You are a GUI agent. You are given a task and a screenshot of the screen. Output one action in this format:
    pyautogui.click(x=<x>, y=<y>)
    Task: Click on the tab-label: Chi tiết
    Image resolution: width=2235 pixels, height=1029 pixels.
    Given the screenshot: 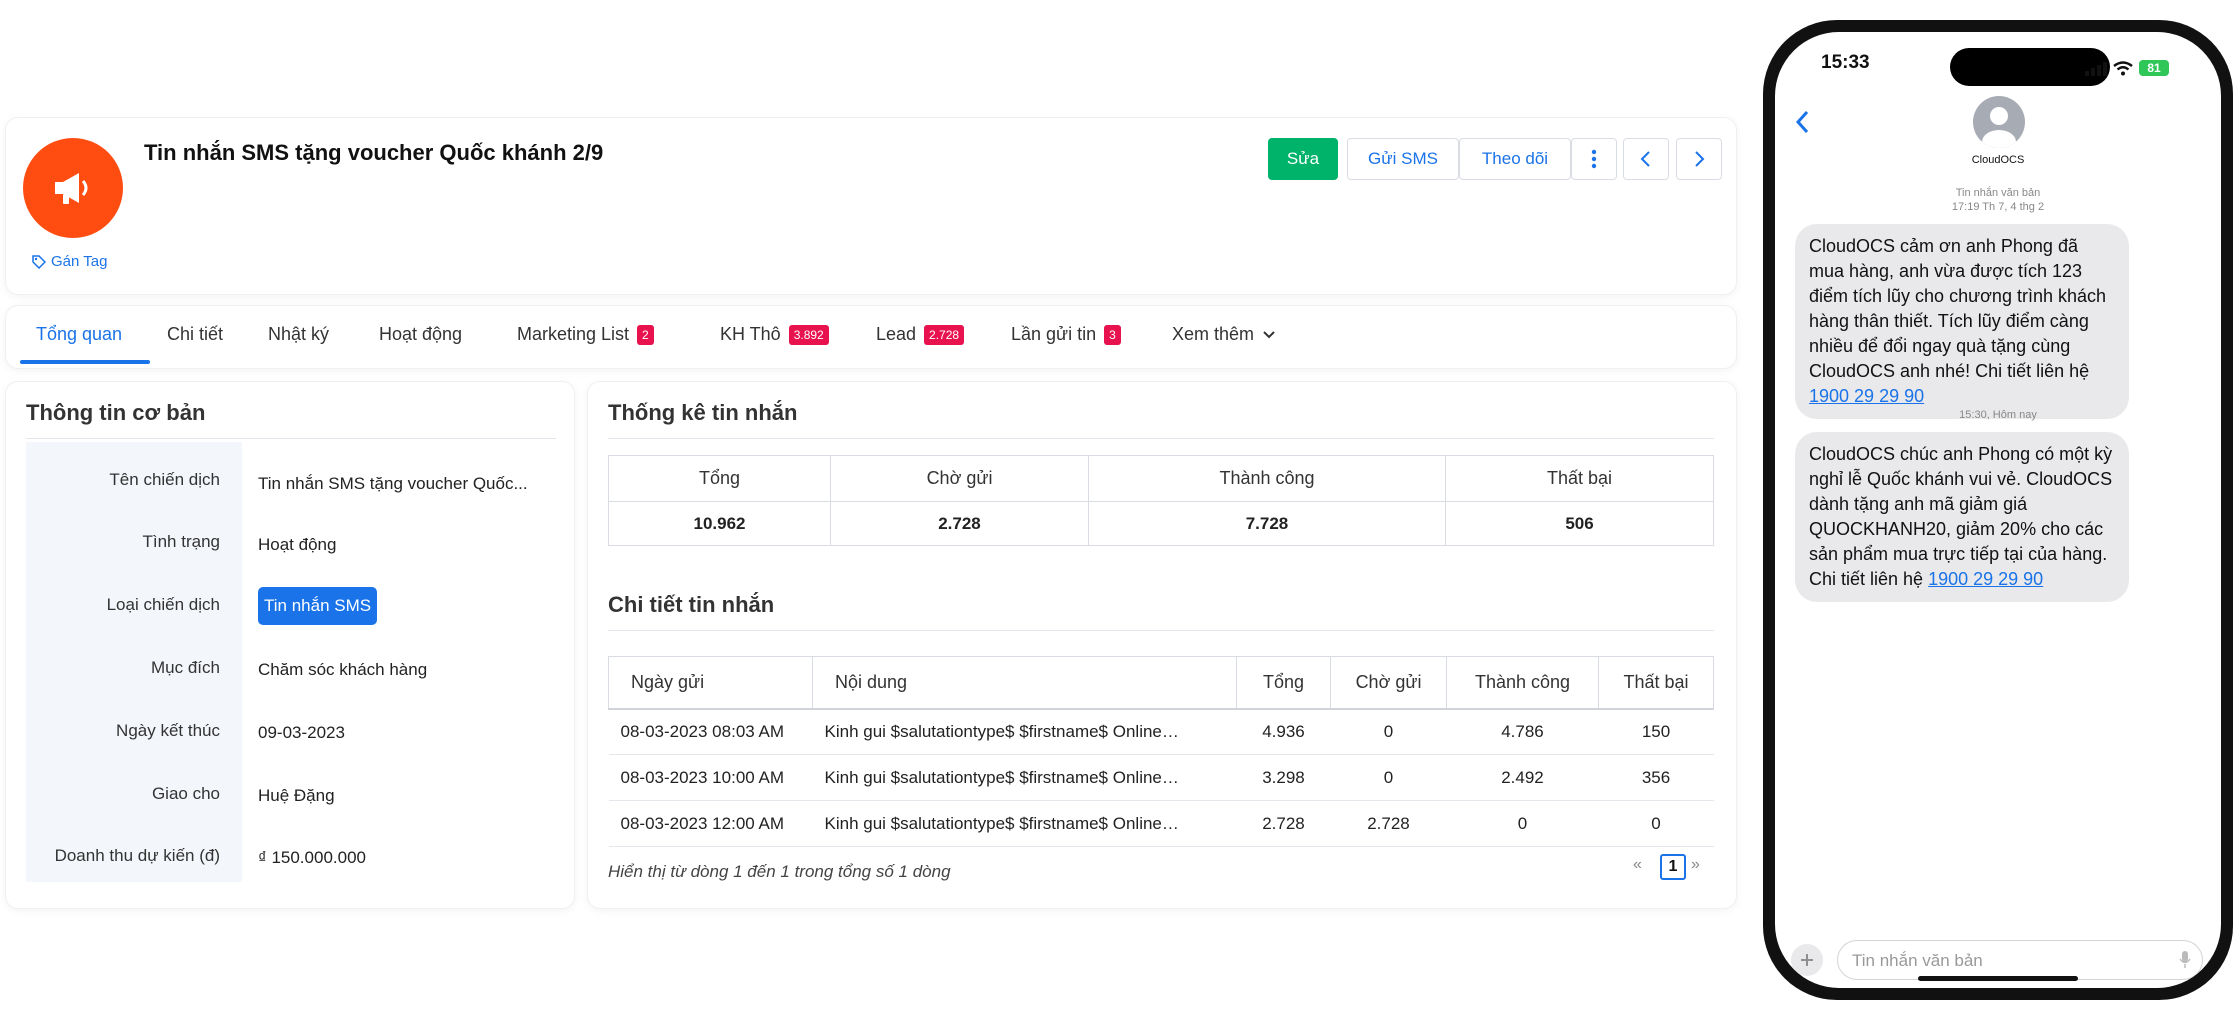 What is the action you would take?
    pyautogui.click(x=195, y=334)
    